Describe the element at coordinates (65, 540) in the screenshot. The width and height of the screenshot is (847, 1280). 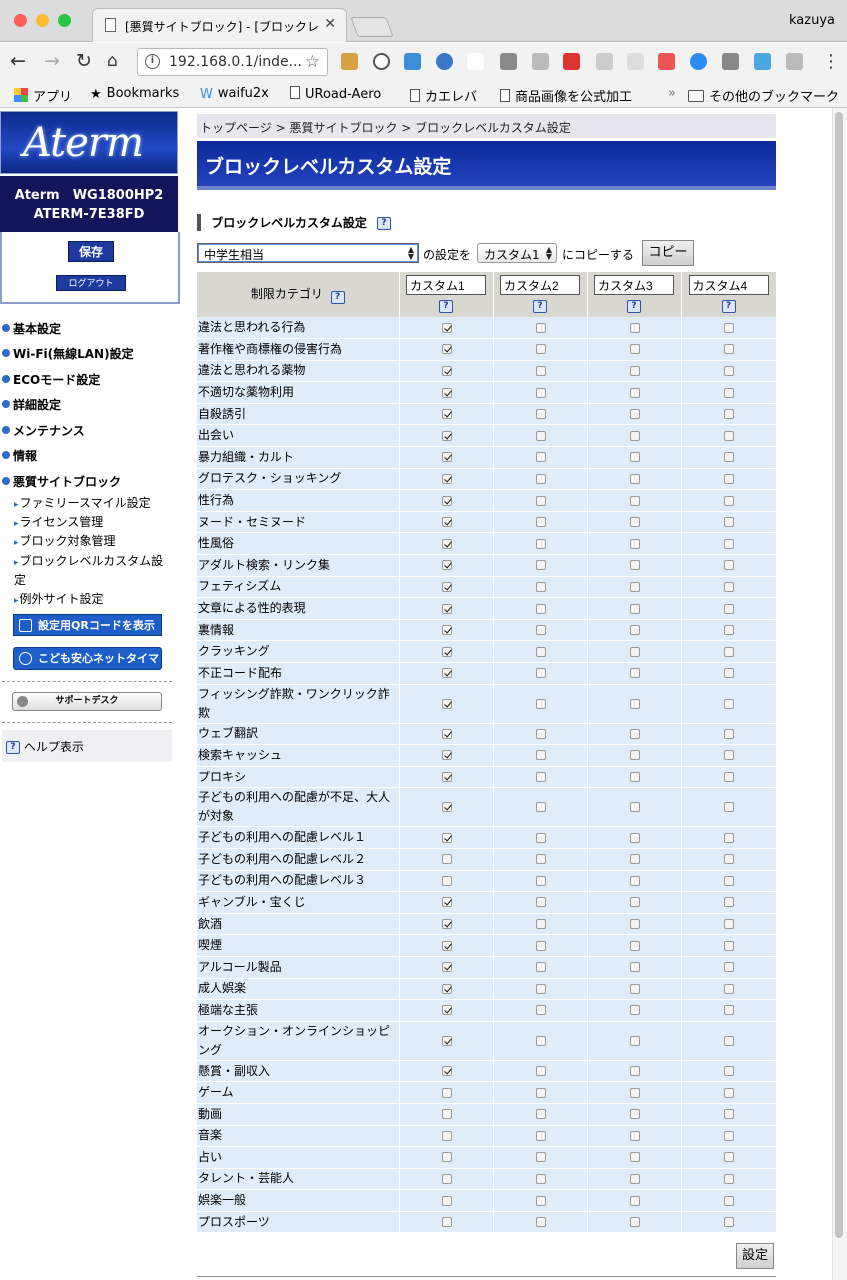
I see `nav-block-target: ブロック対象管理` at that location.